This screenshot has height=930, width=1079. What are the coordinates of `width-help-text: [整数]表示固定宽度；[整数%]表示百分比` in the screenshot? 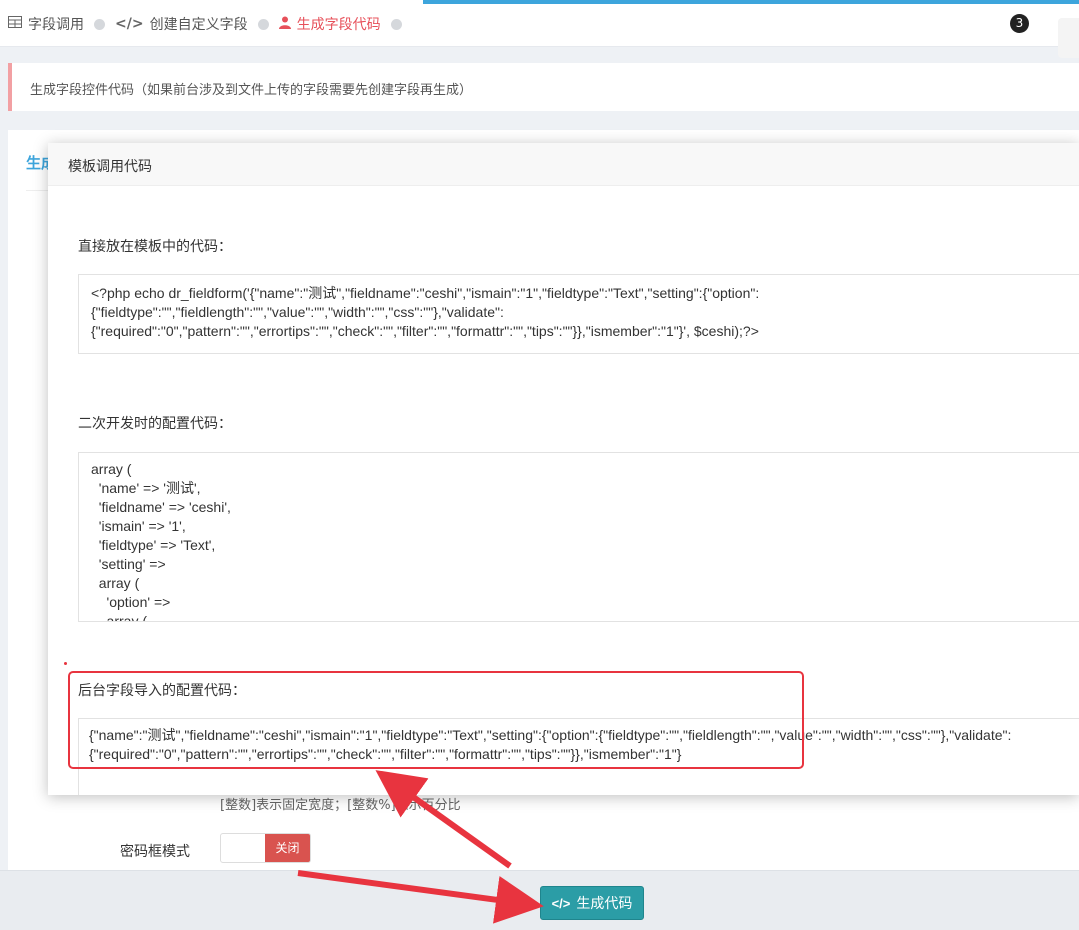 It's located at (340, 805).